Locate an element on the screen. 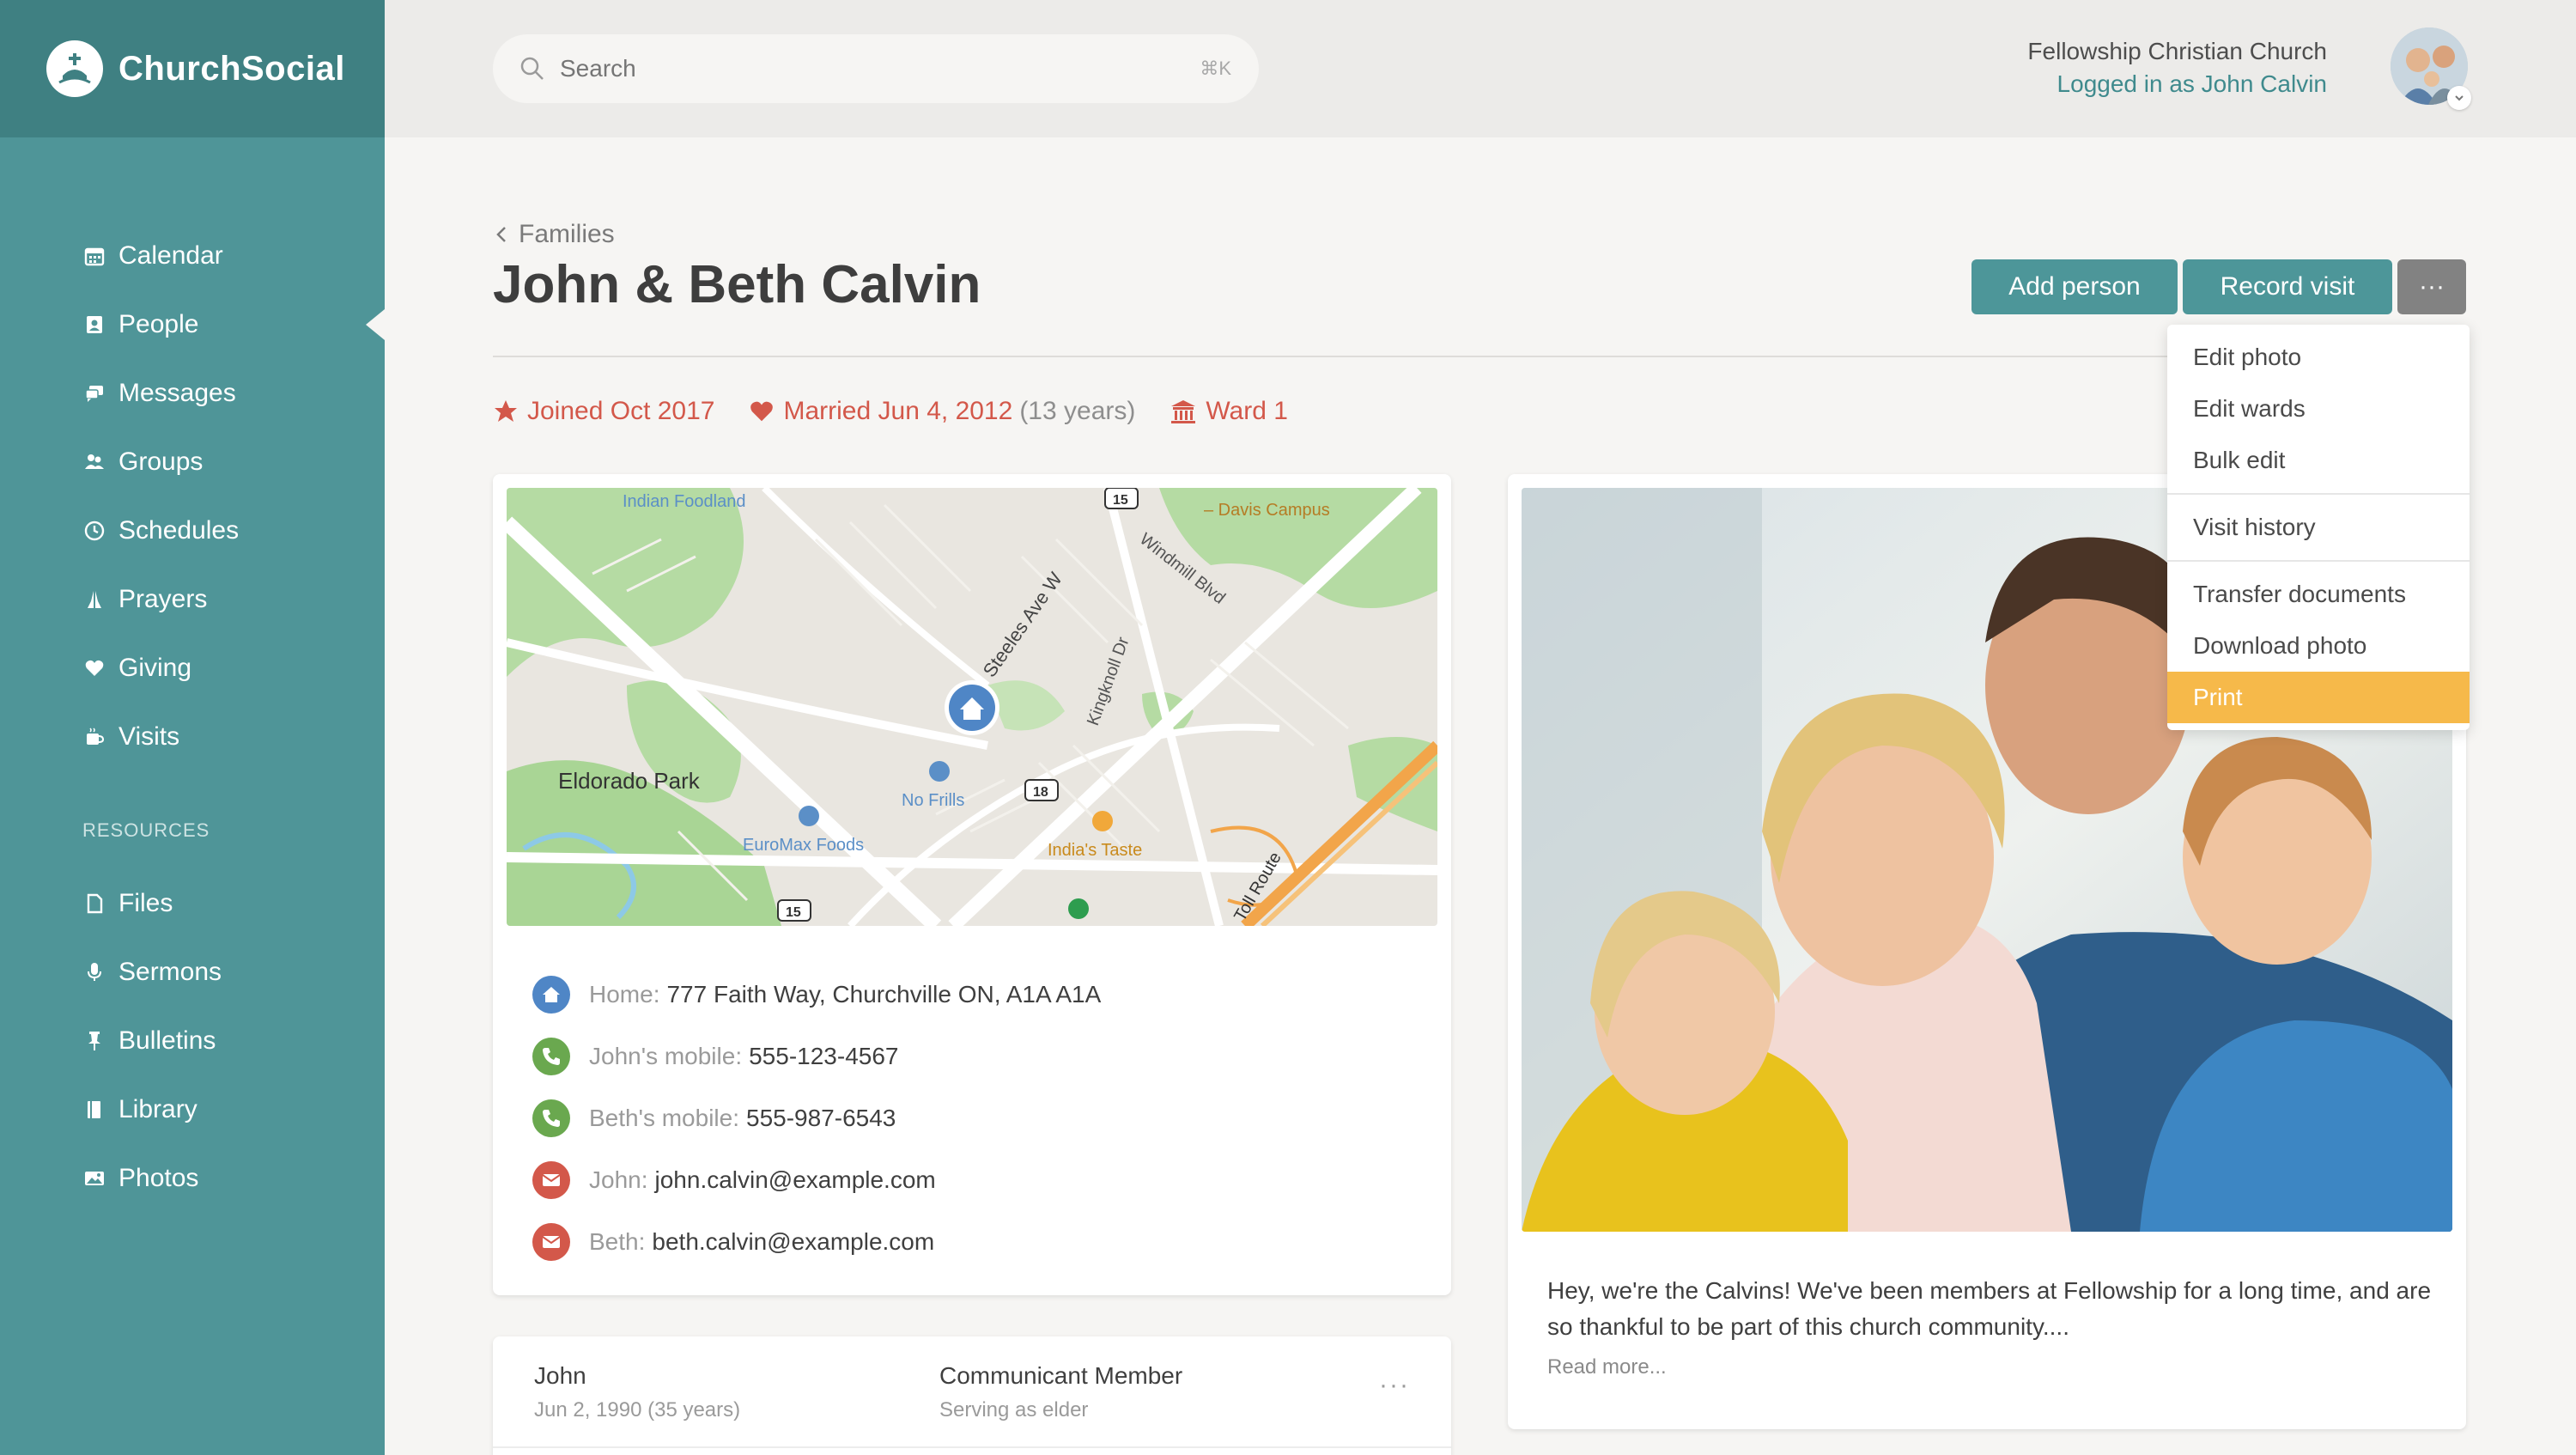 Image resolution: width=2576 pixels, height=1455 pixels. menu-item-visit-history: Visit history is located at coordinates (2318, 528).